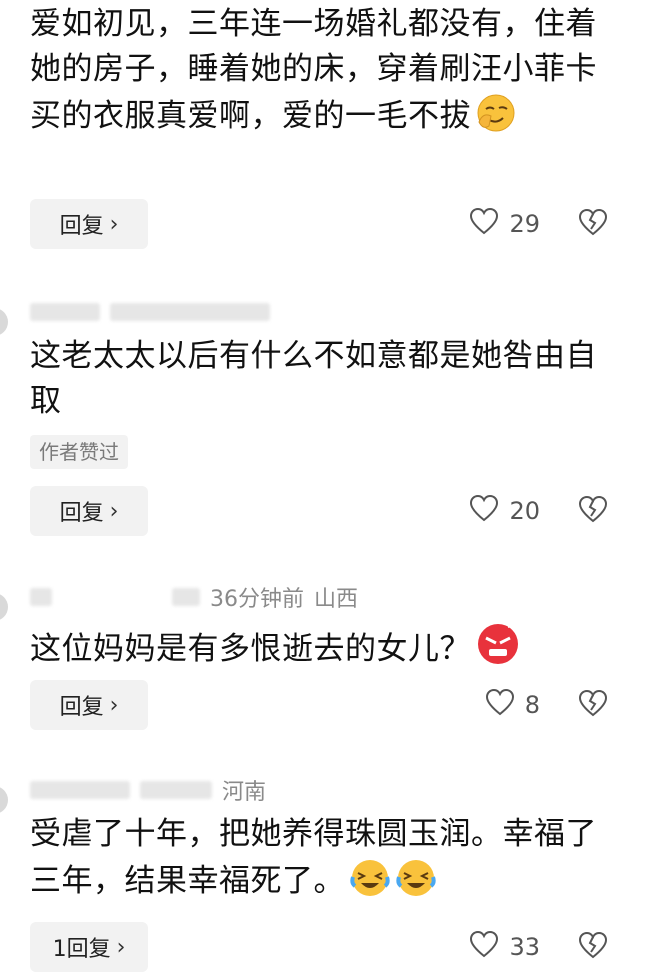  What do you see at coordinates (524, 511) in the screenshot?
I see `like-count: 20` at bounding box center [524, 511].